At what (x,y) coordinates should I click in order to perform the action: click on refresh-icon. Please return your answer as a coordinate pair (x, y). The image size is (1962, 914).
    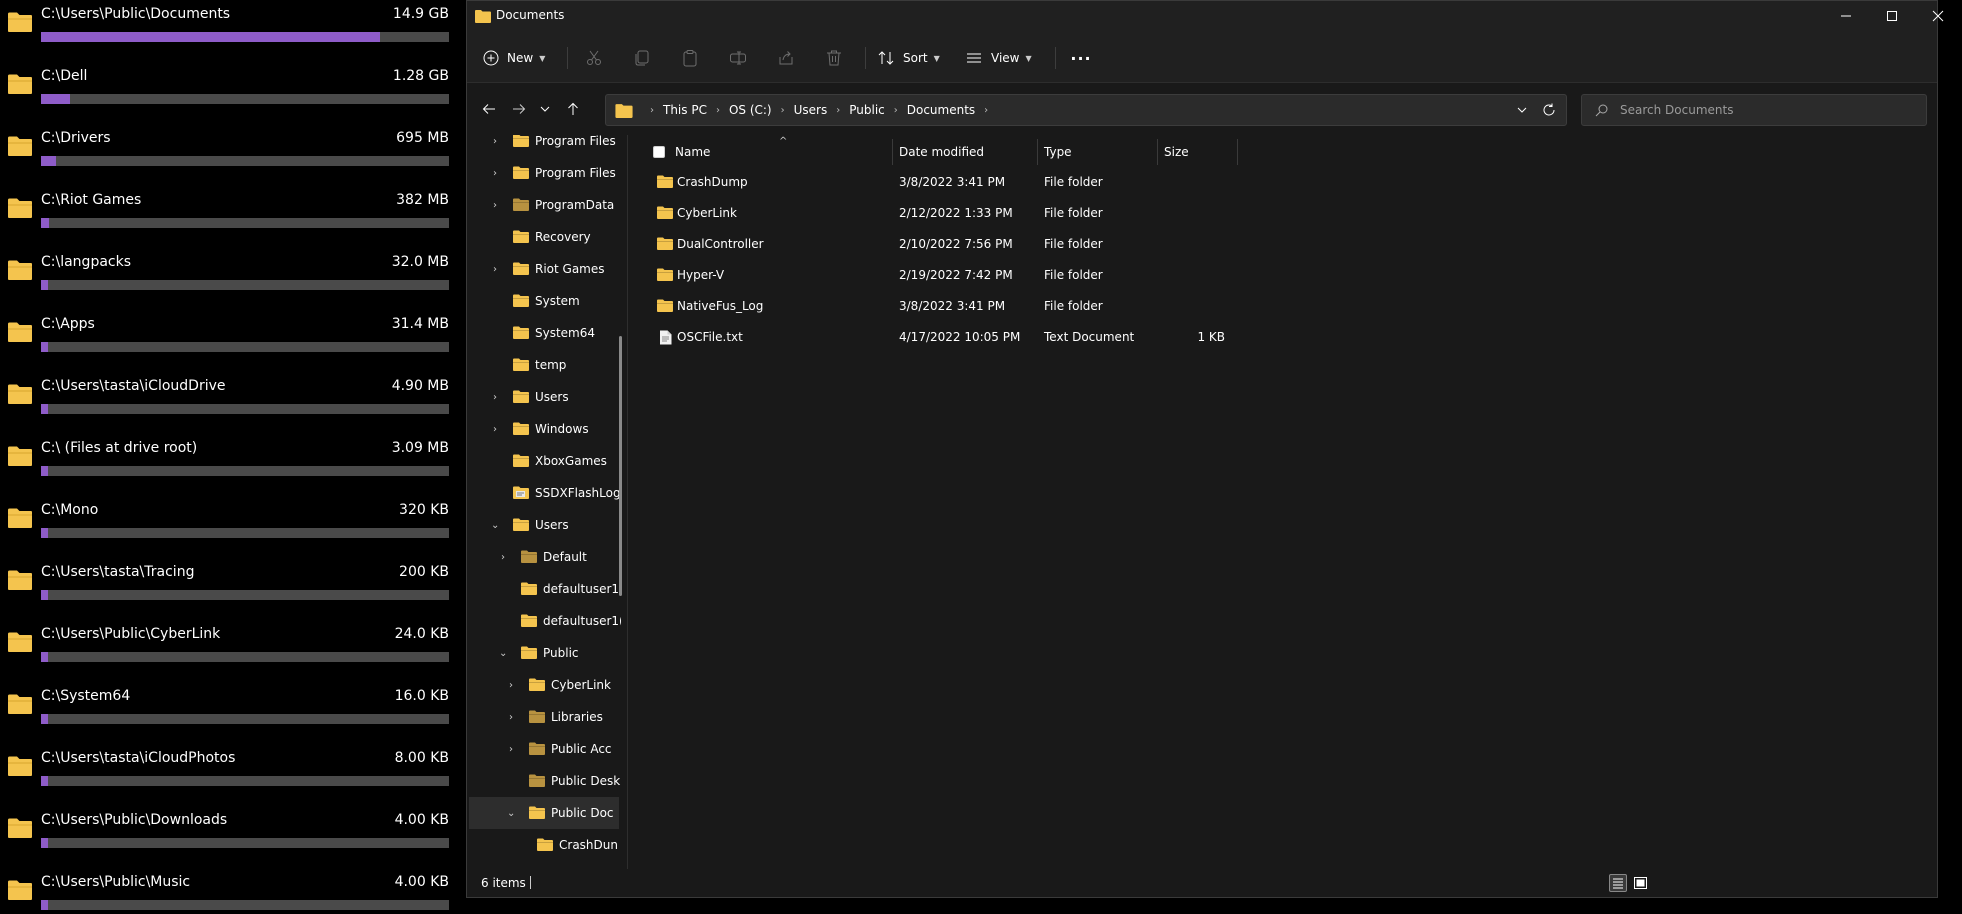
    Looking at the image, I should click on (1549, 110).